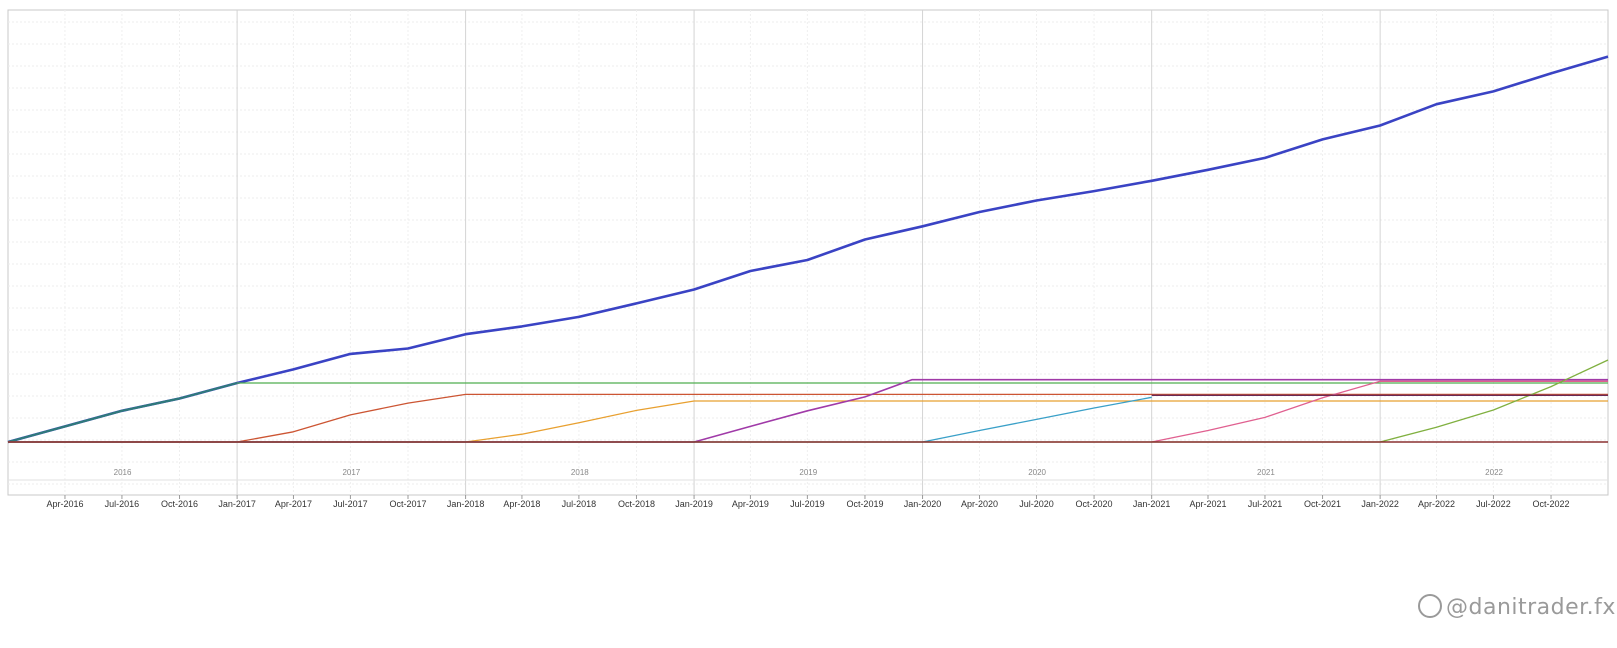 This screenshot has width=1617, height=648. Describe the element at coordinates (808, 472) in the screenshot. I see `year-label: 2019` at that location.